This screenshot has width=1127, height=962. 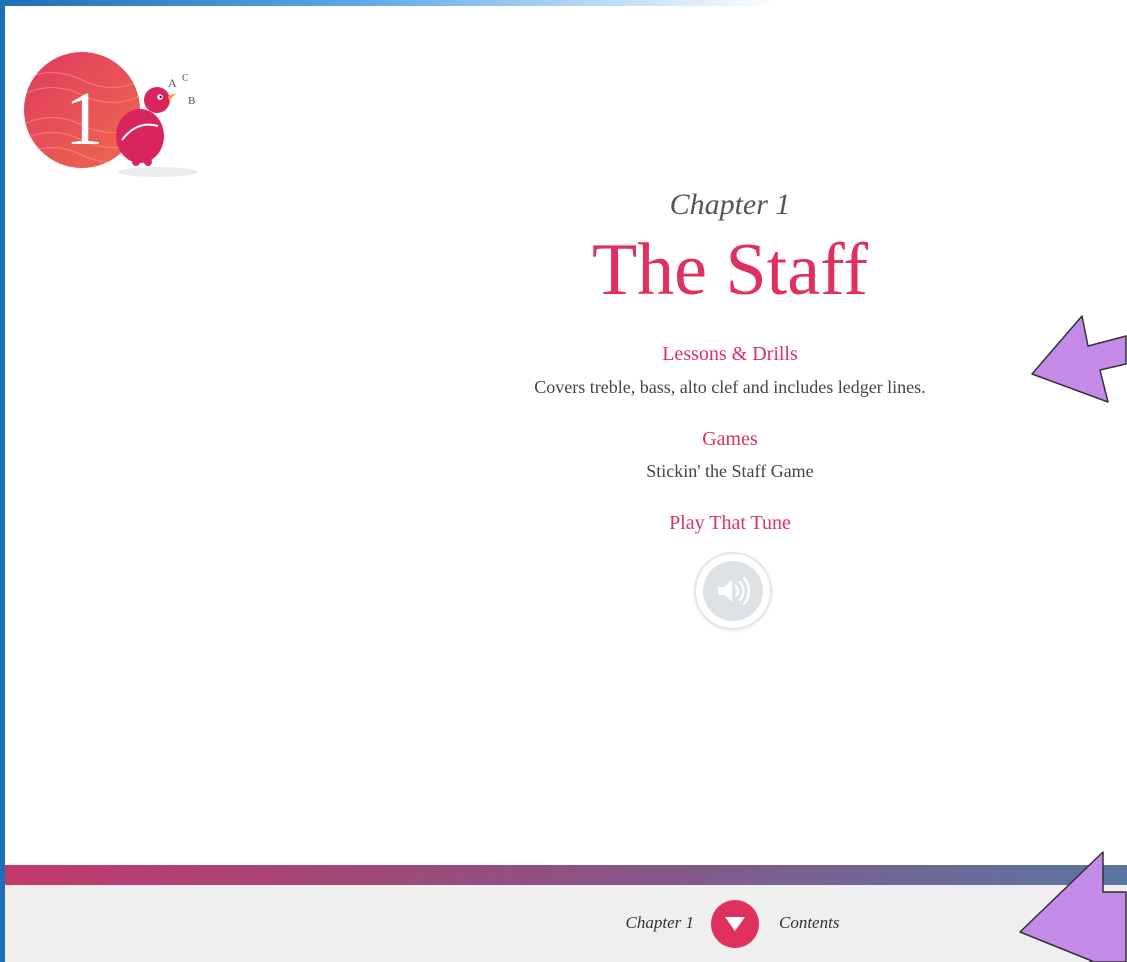 What do you see at coordinates (563, 523) in the screenshot?
I see `play-that-tune-link: Play That Tune` at bounding box center [563, 523].